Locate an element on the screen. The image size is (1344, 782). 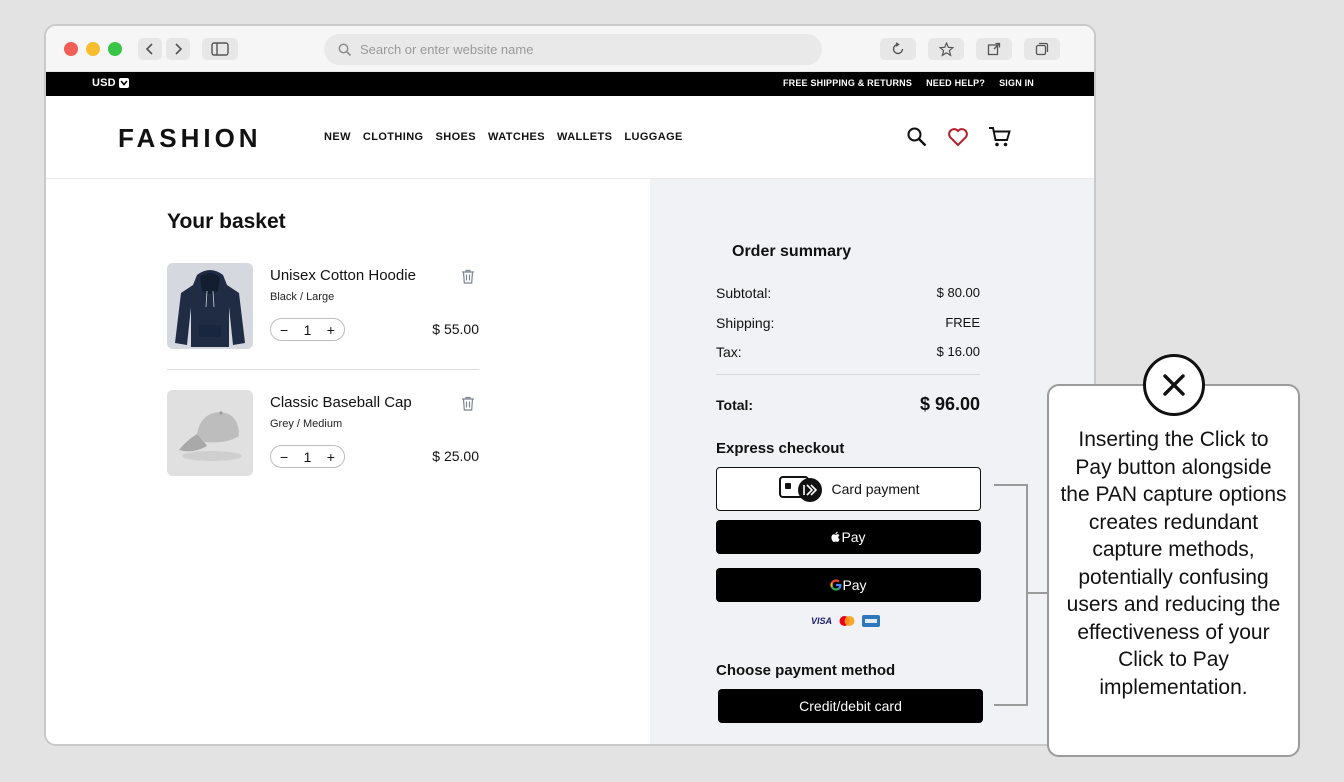
summary-divider is located at coordinates (848, 374).